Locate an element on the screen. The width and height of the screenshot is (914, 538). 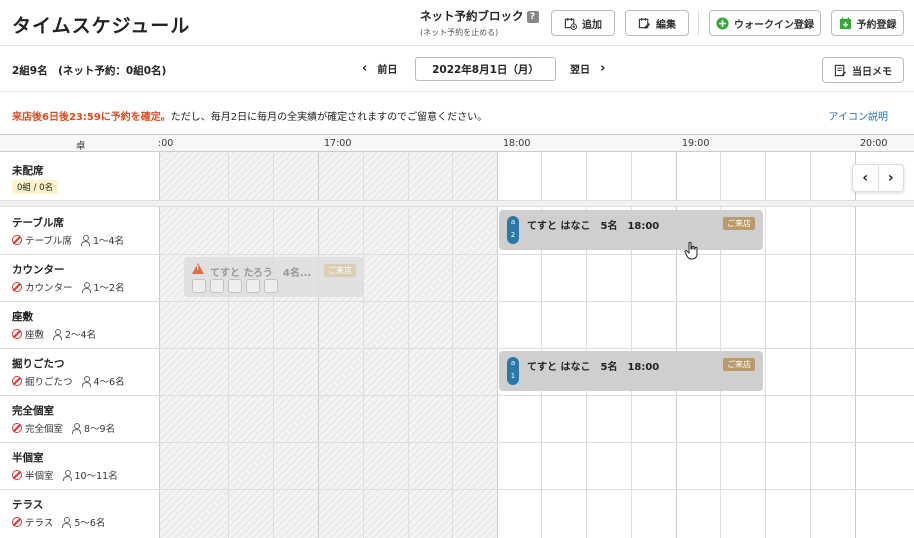
seat-type: 座敷 is located at coordinates (35, 335).